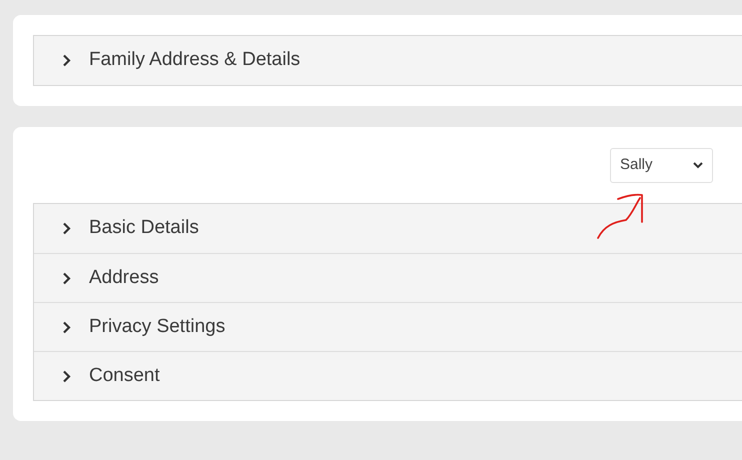  What do you see at coordinates (661, 165) in the screenshot?
I see `member-select: Sally` at bounding box center [661, 165].